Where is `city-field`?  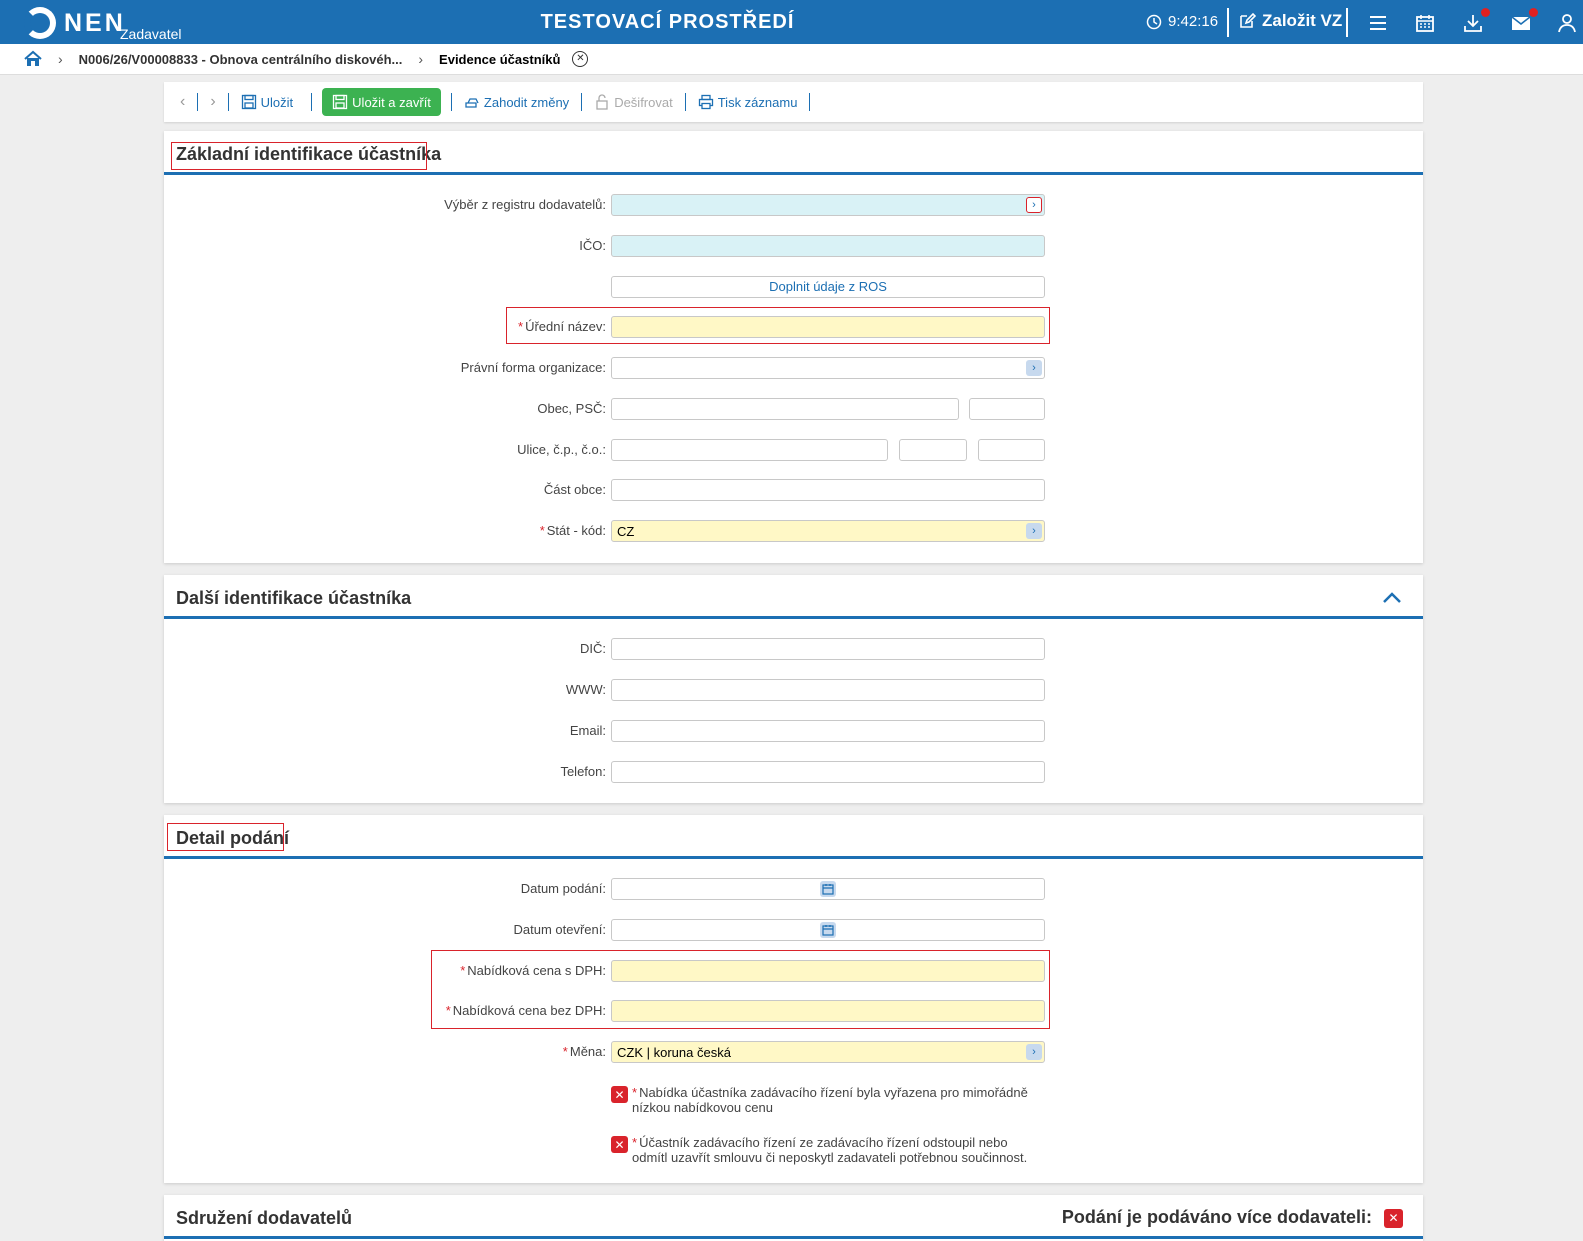 city-field is located at coordinates (785, 409).